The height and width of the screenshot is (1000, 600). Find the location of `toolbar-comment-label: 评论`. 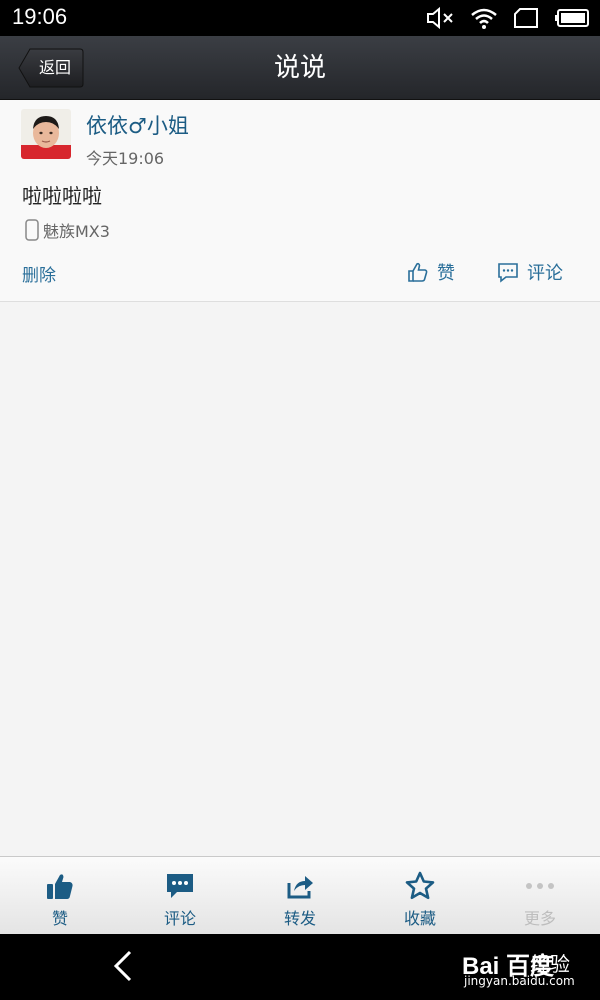

toolbar-comment-label: 评论 is located at coordinates (179, 918).